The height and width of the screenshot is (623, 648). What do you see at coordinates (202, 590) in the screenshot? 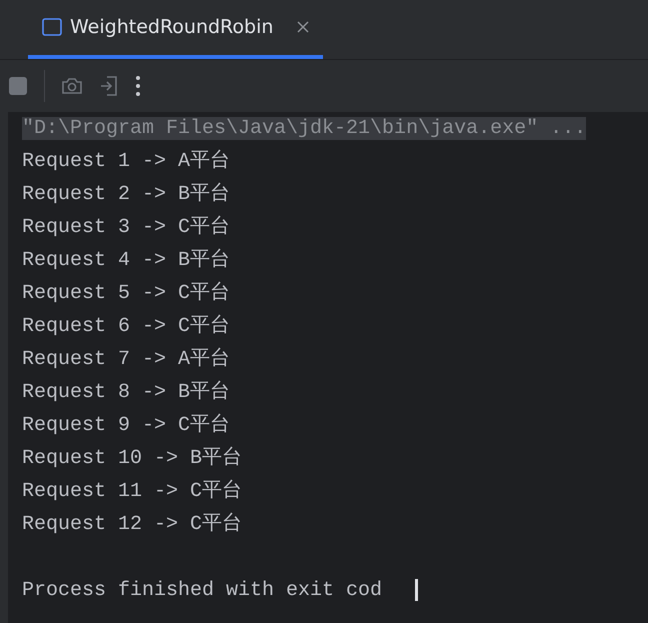
I see `output-line: Process finished with exit cod` at bounding box center [202, 590].